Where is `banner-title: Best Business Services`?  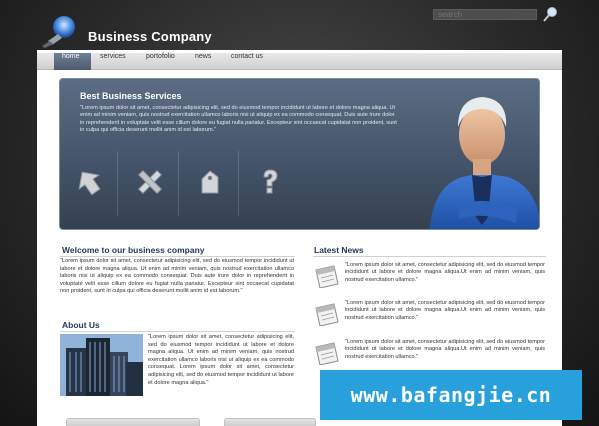 banner-title: Best Business Services is located at coordinates (131, 96).